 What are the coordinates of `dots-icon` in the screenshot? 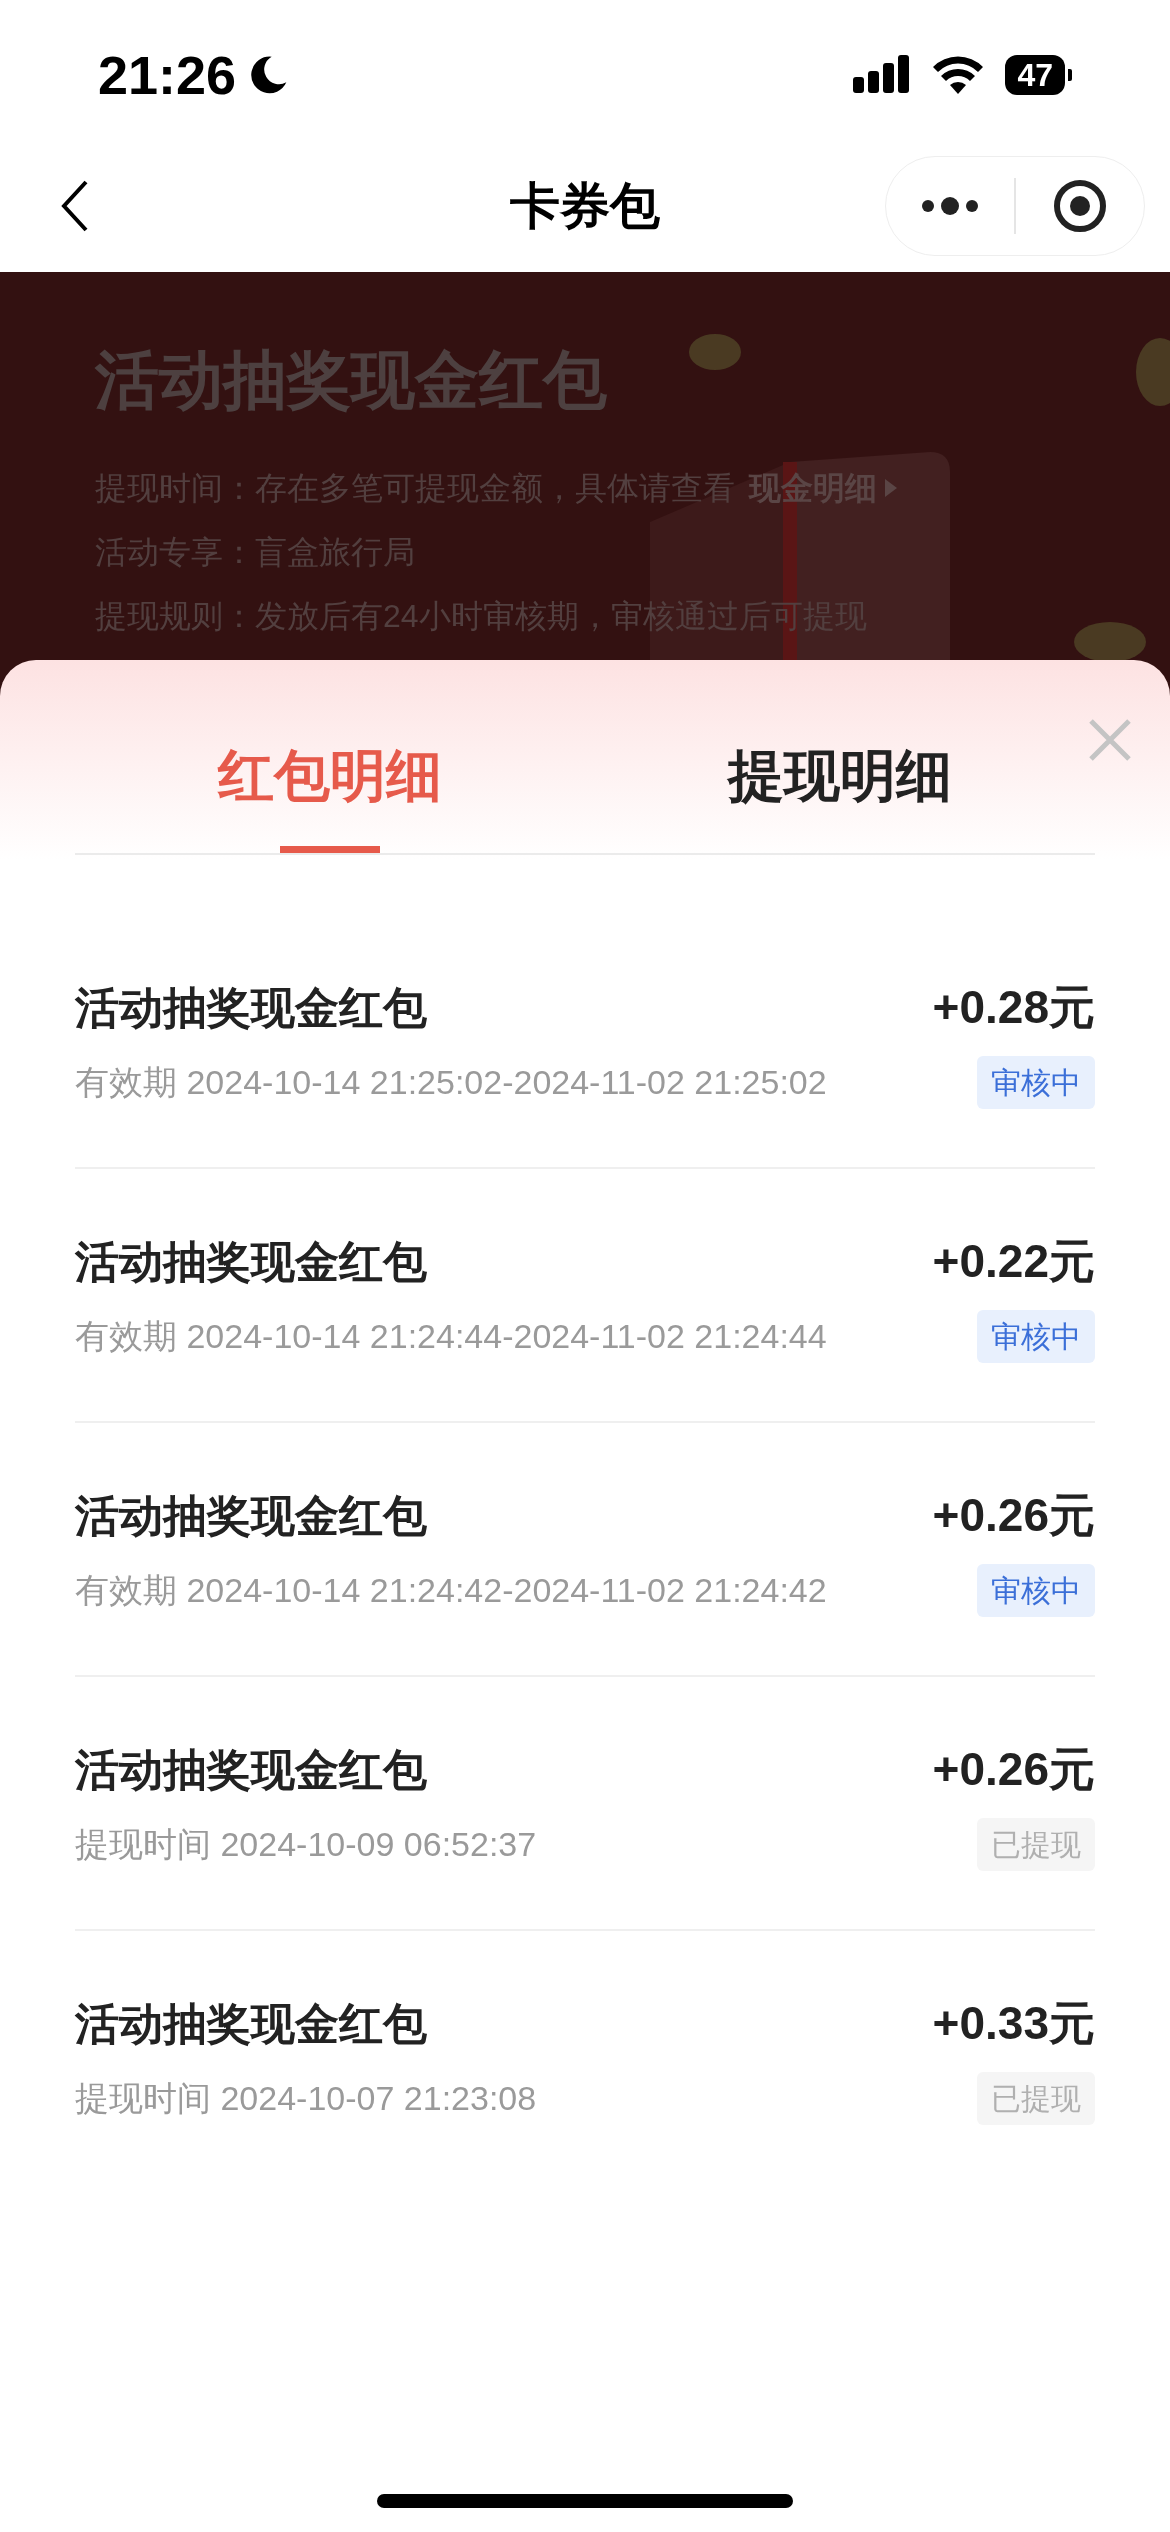 It's located at (950, 206).